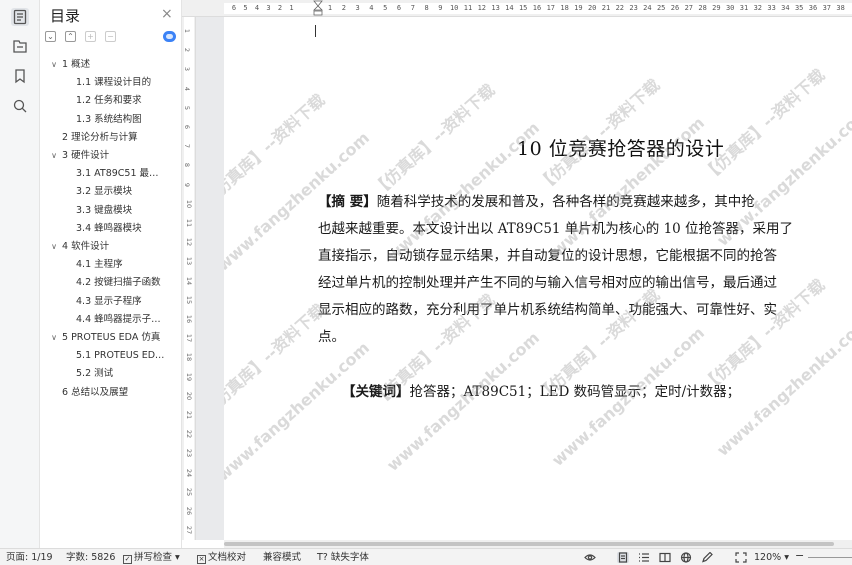  Describe the element at coordinates (111, 65) in the screenshot. I see `outline-item: ∨ 1 概述` at that location.